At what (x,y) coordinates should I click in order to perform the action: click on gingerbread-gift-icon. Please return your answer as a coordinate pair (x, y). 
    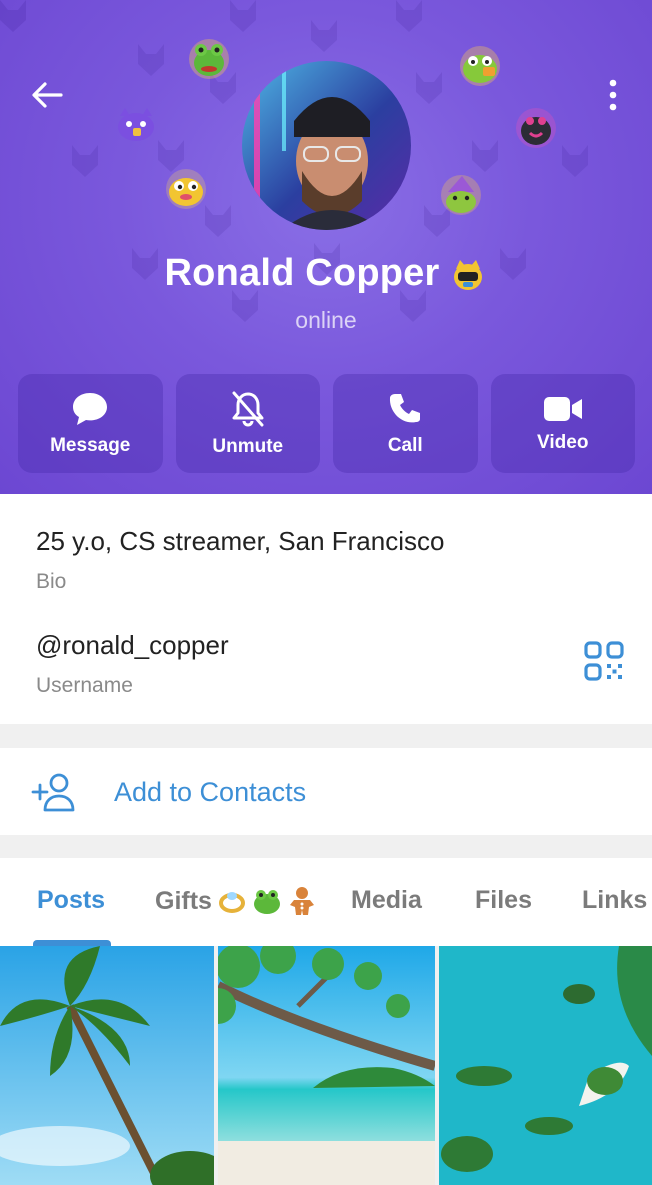
    Looking at the image, I should click on (301, 901).